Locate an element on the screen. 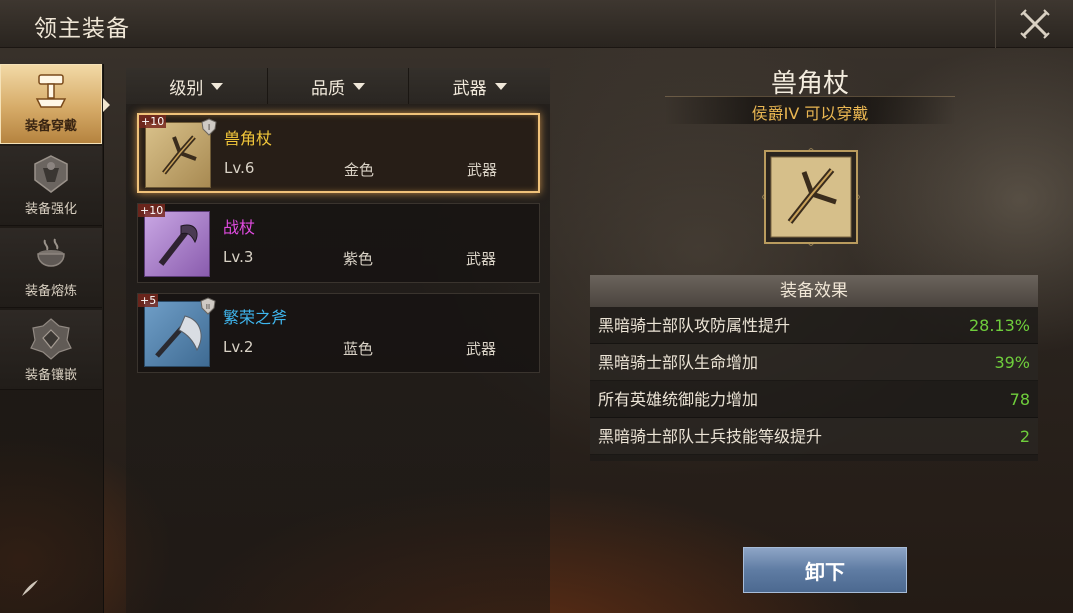 The width and height of the screenshot is (1073, 613). equipment-thumbnail is located at coordinates (177, 244).